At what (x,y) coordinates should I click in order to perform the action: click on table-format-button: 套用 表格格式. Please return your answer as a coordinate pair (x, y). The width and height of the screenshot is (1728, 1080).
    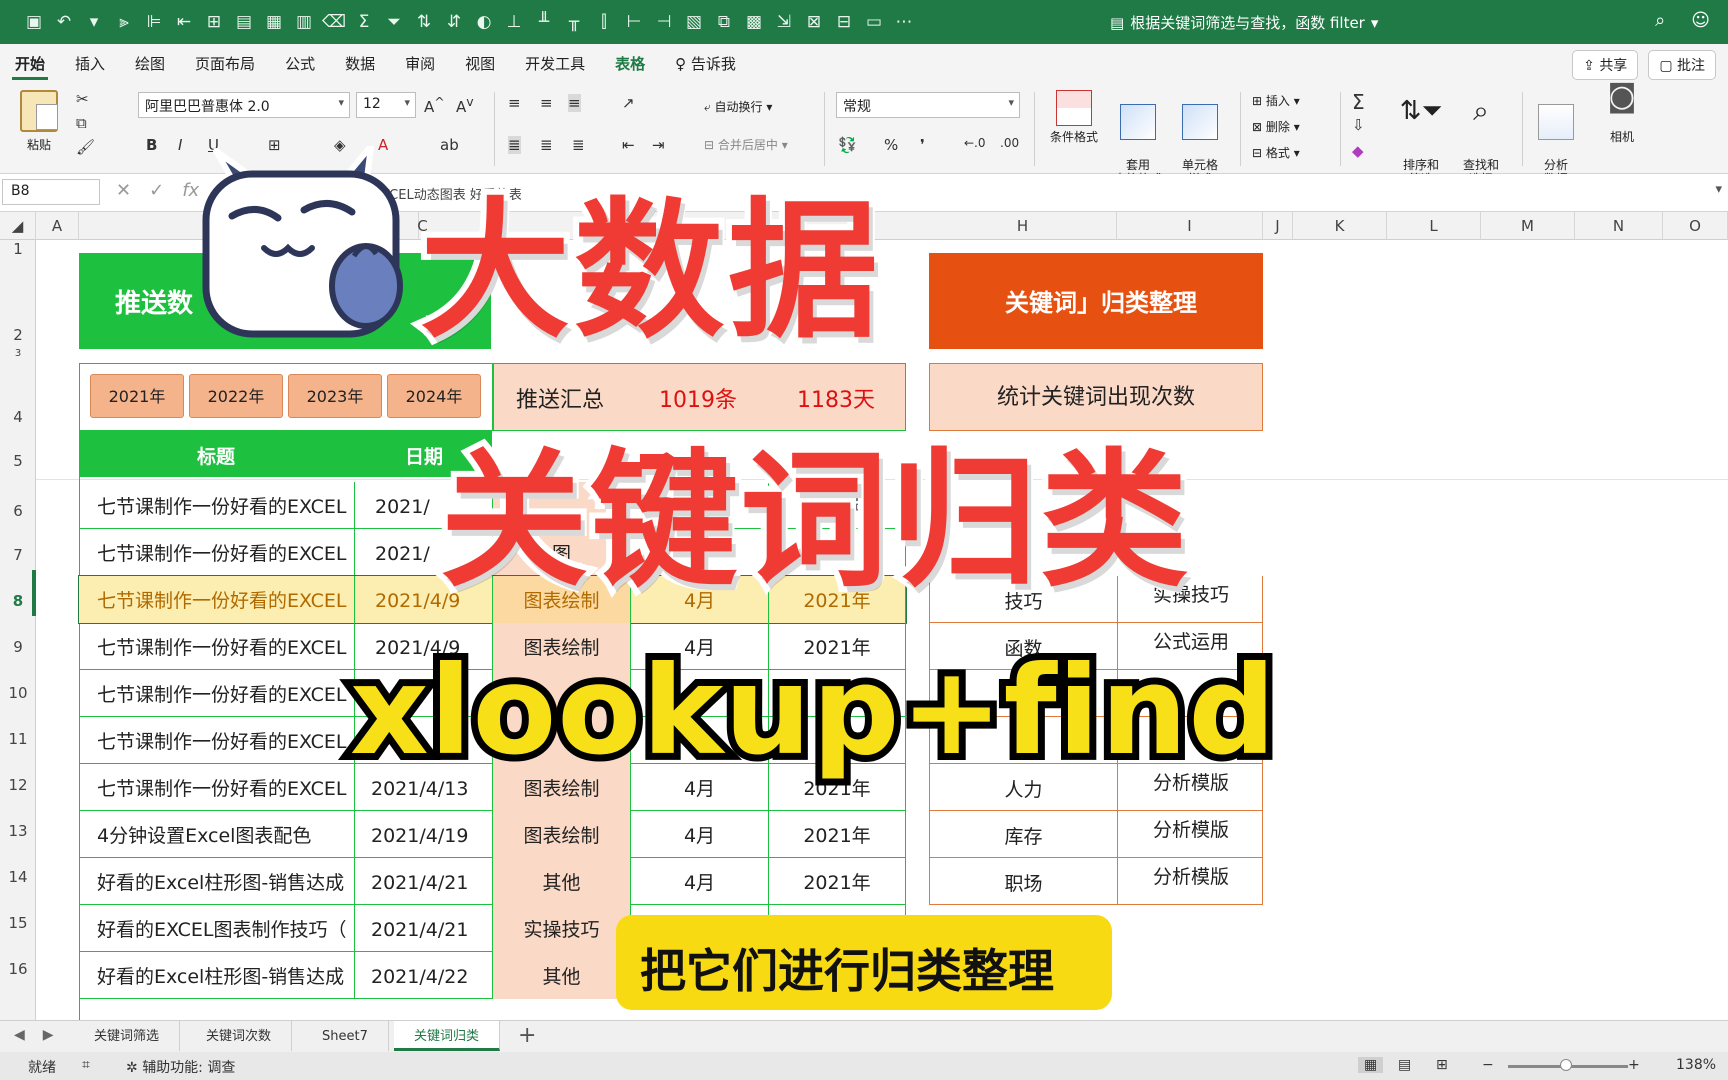
    Looking at the image, I should click on (1138, 138).